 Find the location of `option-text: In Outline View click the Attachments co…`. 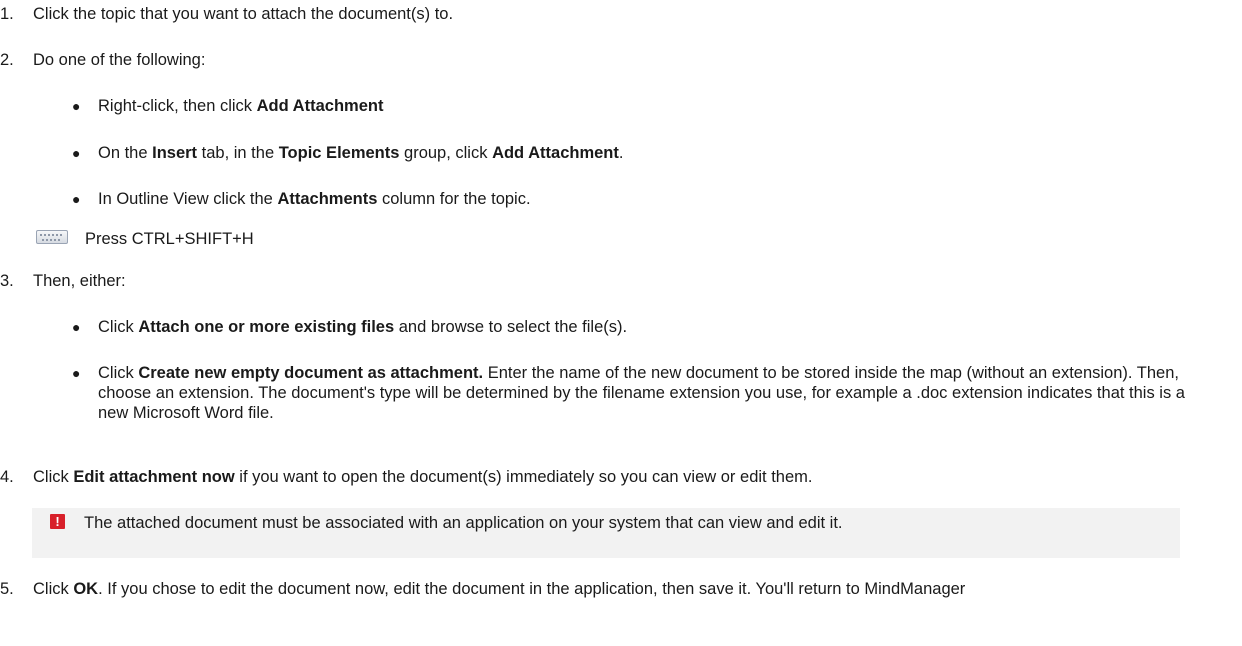

option-text: In Outline View click the Attachments co… is located at coordinates (314, 199).